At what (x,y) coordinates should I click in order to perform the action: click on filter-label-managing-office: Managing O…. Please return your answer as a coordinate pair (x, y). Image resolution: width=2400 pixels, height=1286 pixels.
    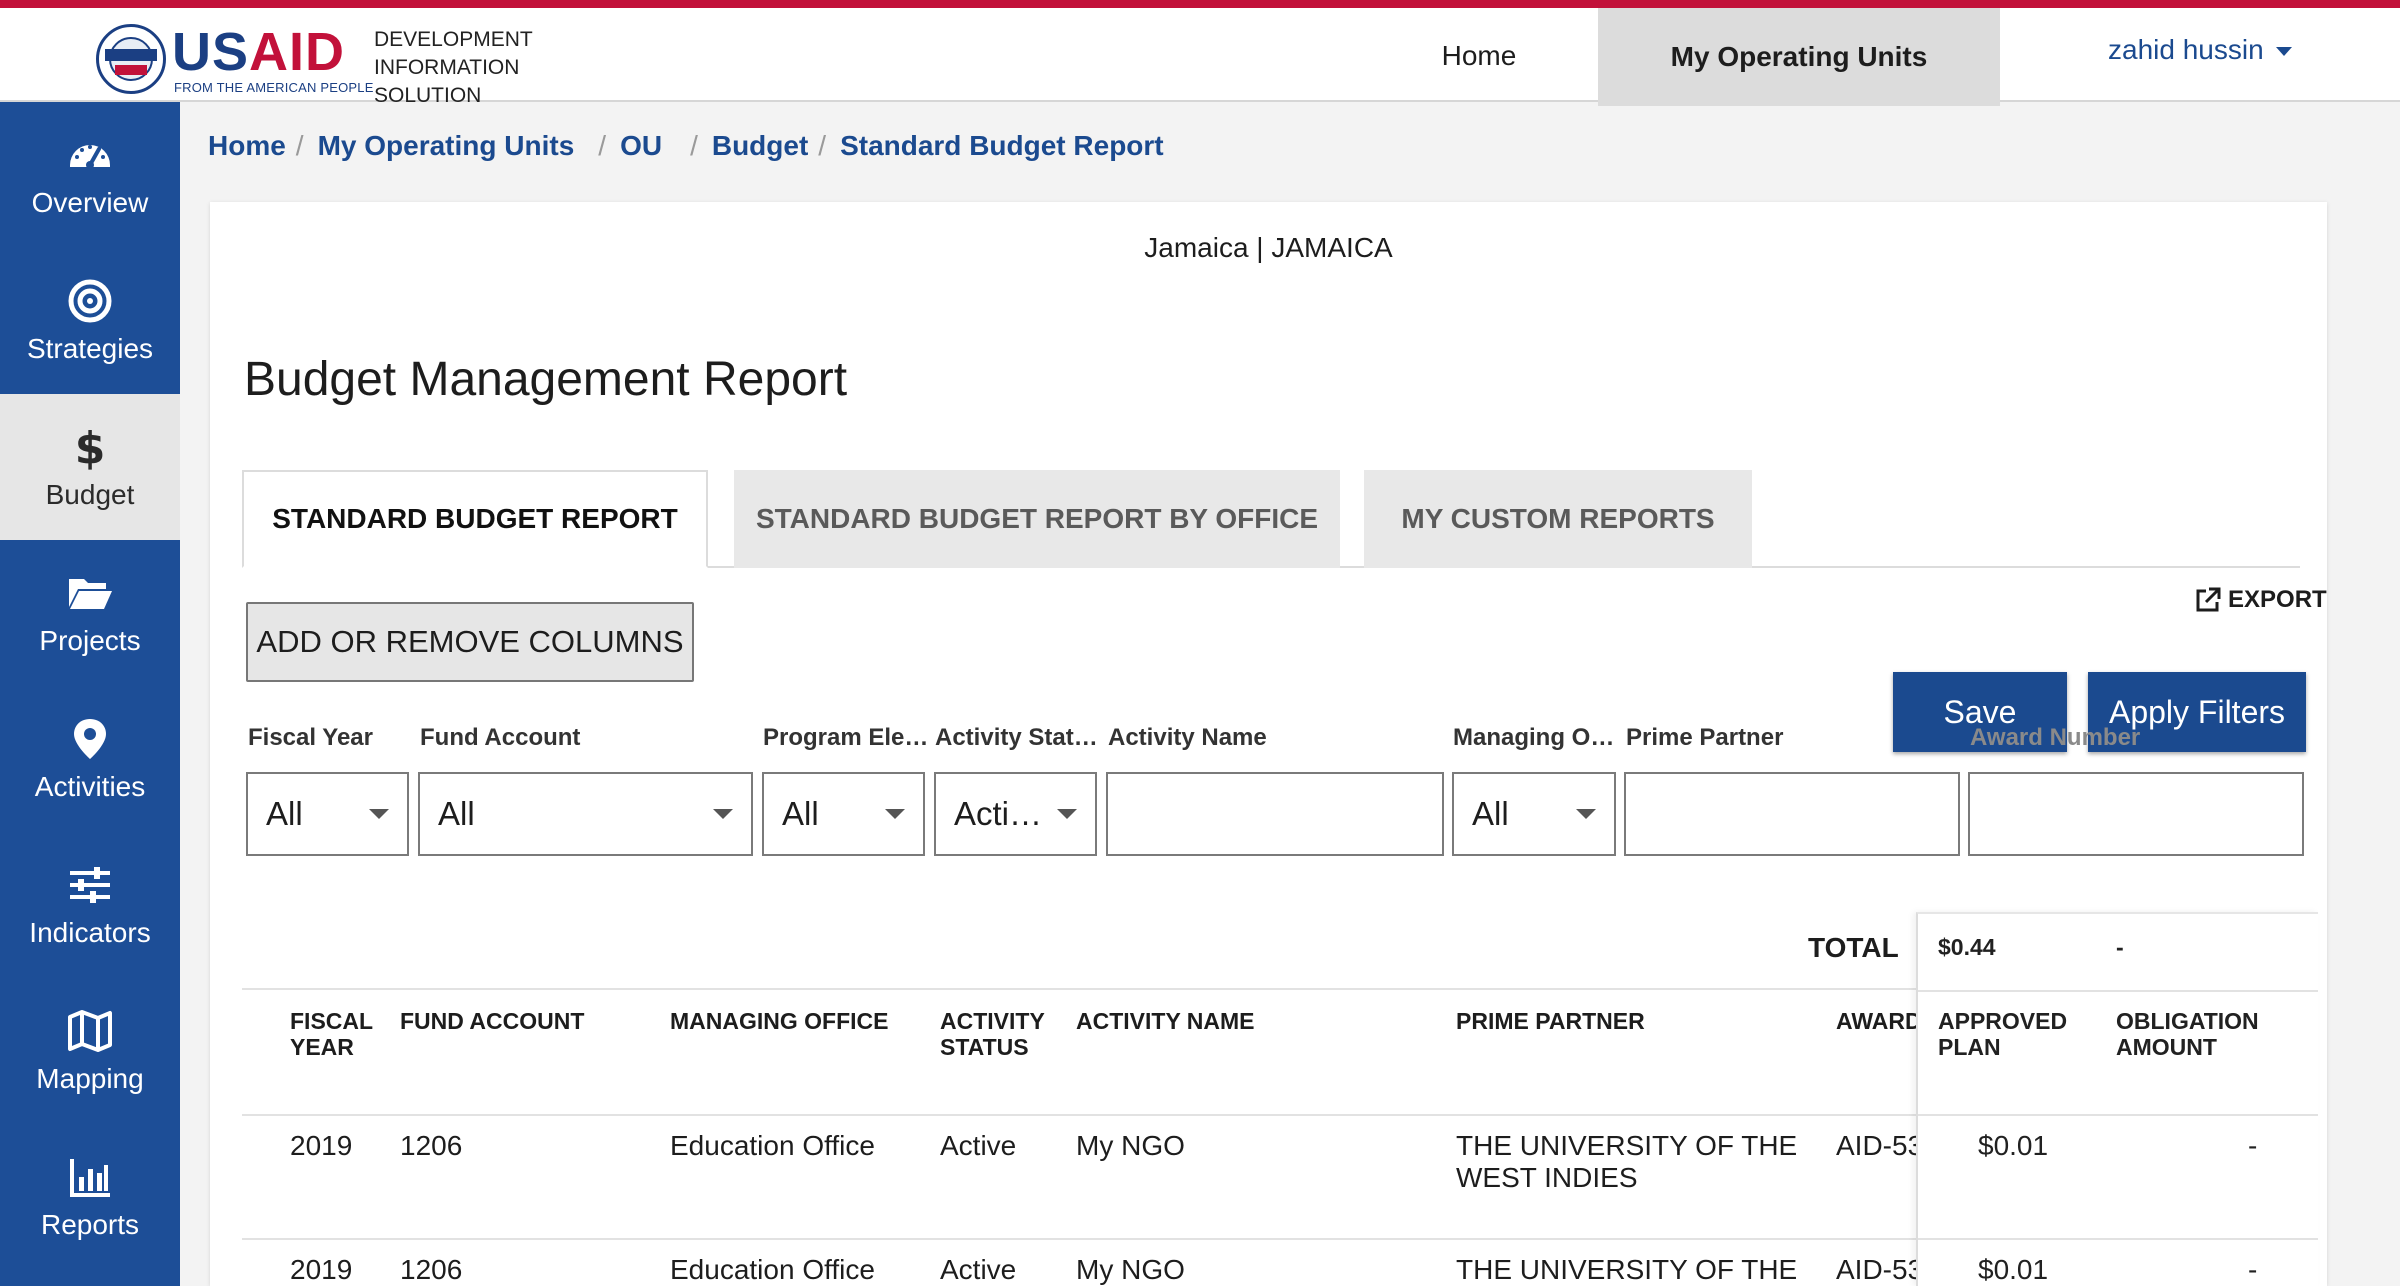
    Looking at the image, I should click on (1534, 737).